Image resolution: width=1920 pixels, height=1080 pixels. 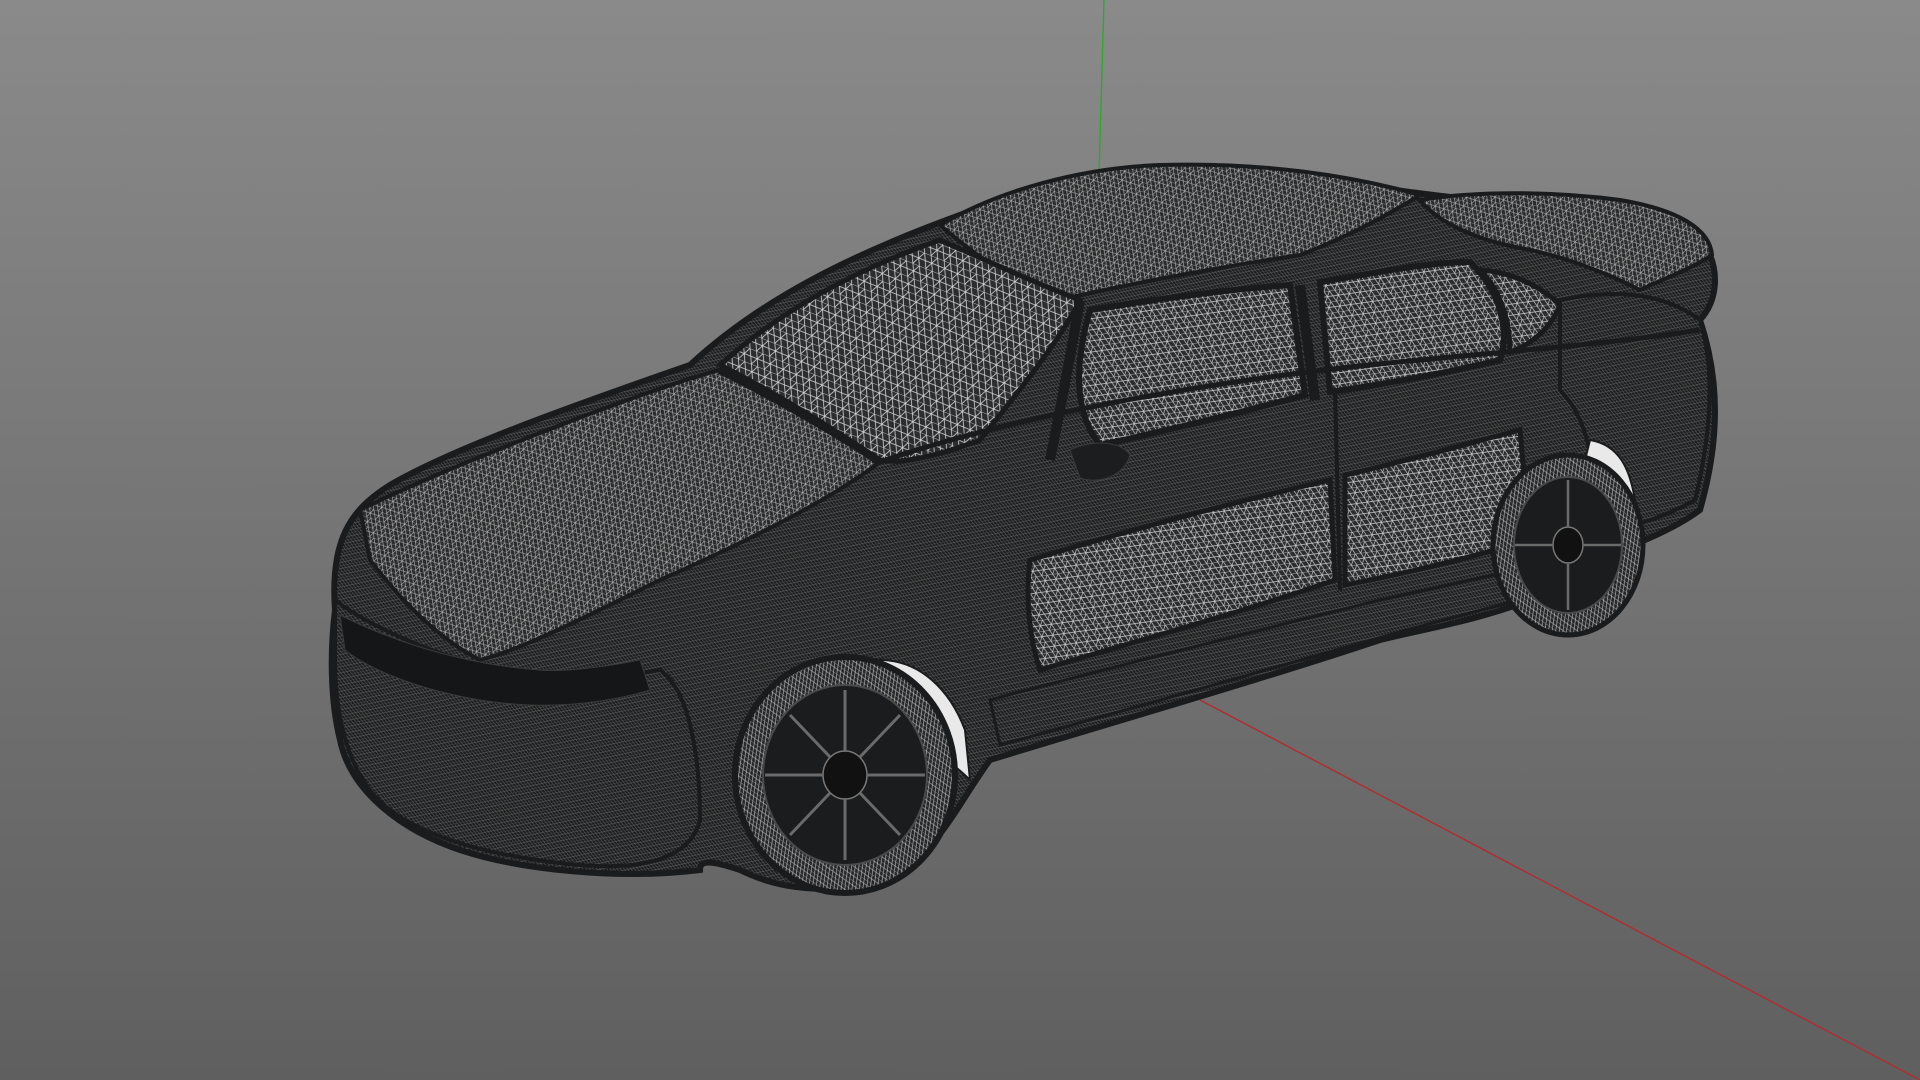 I want to click on car-front-wheel, so click(x=845, y=775).